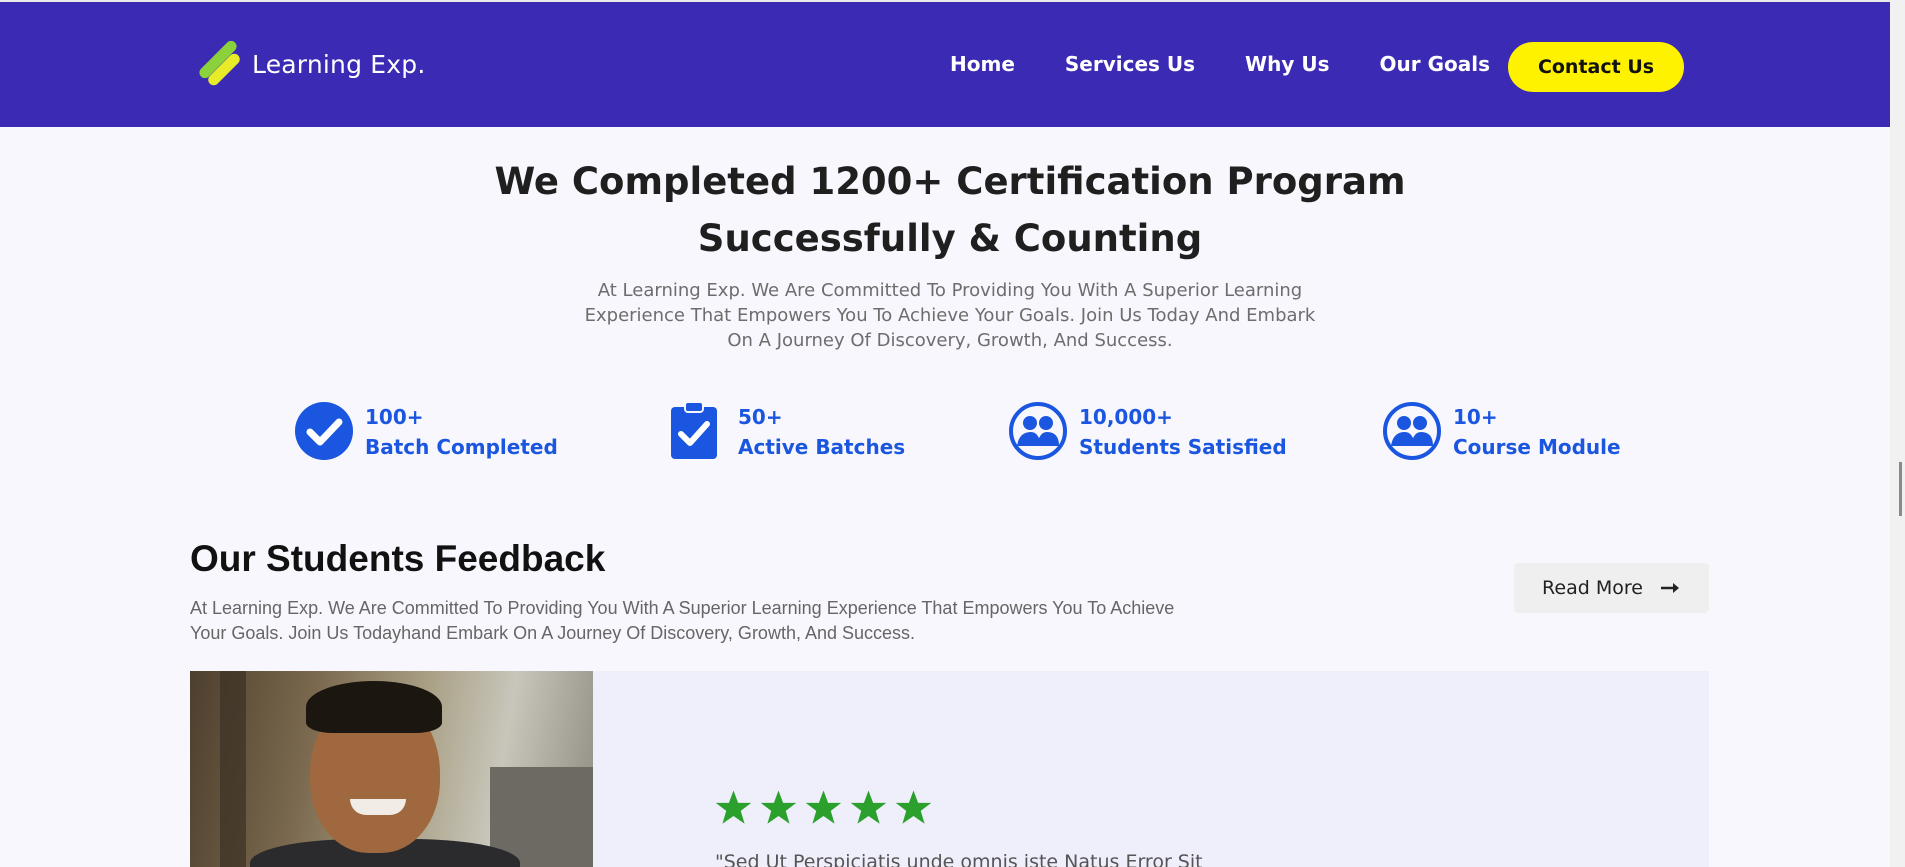 This screenshot has height=867, width=1905. What do you see at coordinates (950, 181) in the screenshot?
I see `title-line-1: We Completed 1200+ Certification Program` at bounding box center [950, 181].